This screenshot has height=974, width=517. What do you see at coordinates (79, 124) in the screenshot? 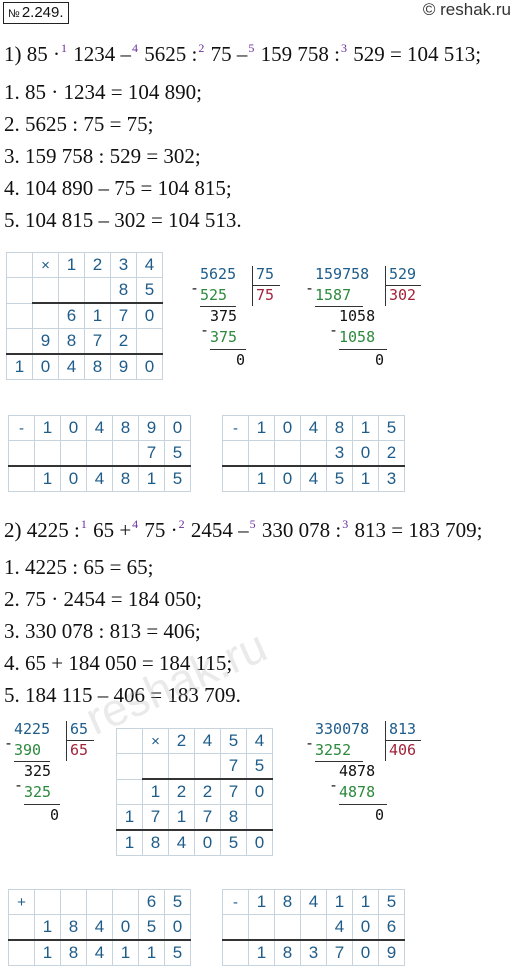
I see `part1-step: 2. 5625 : 75 = 75;` at bounding box center [79, 124].